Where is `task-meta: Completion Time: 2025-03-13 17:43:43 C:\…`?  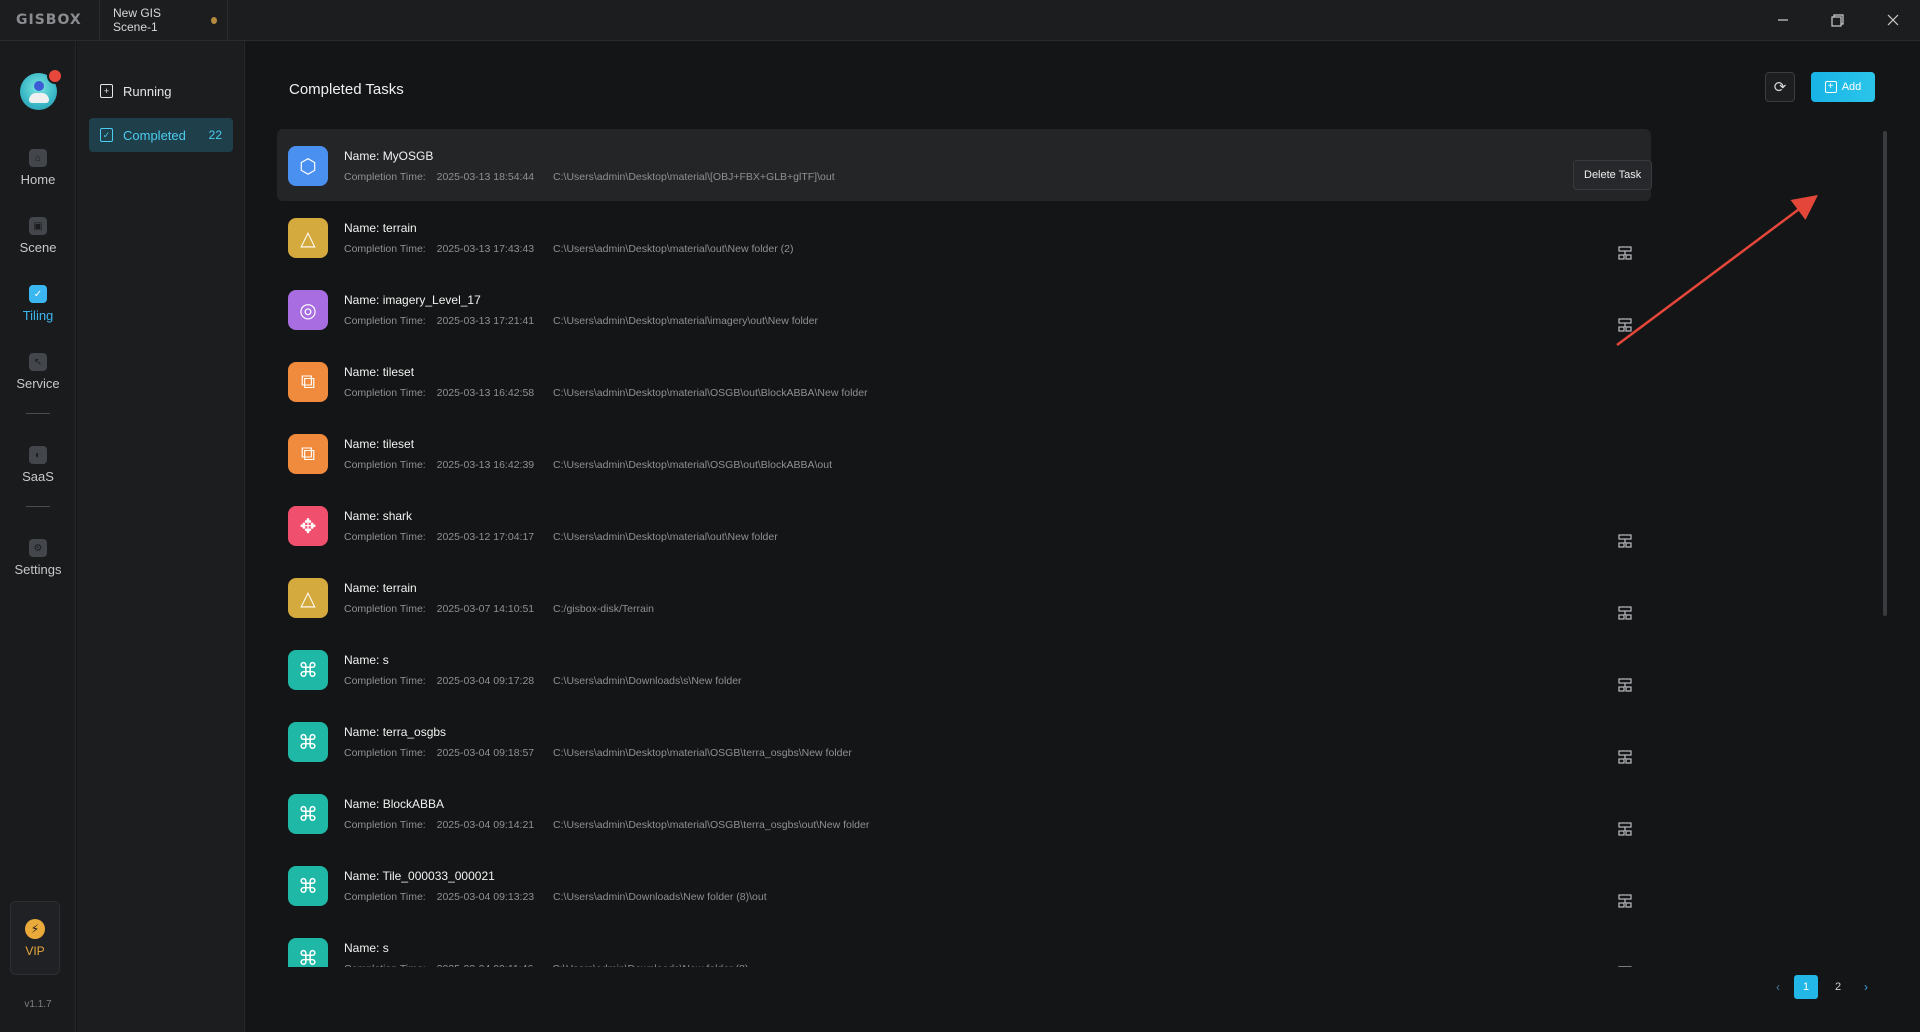 task-meta: Completion Time: 2025-03-13 17:43:43 C:\… is located at coordinates (568, 249).